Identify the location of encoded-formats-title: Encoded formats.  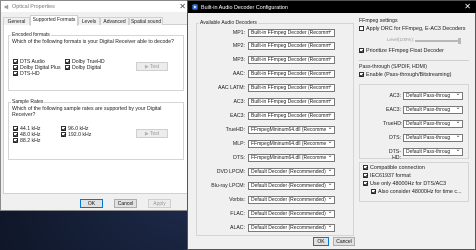
(31, 35).